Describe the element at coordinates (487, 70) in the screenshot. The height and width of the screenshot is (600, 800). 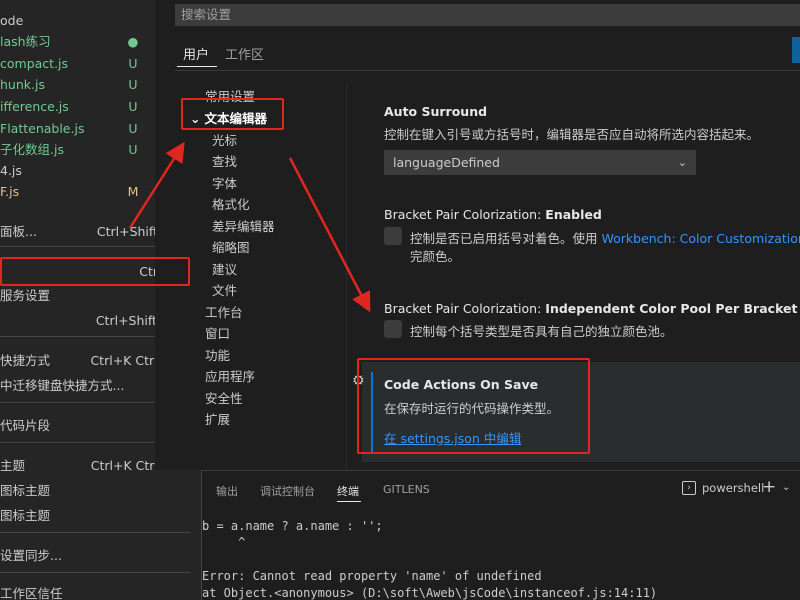
I see `divider` at that location.